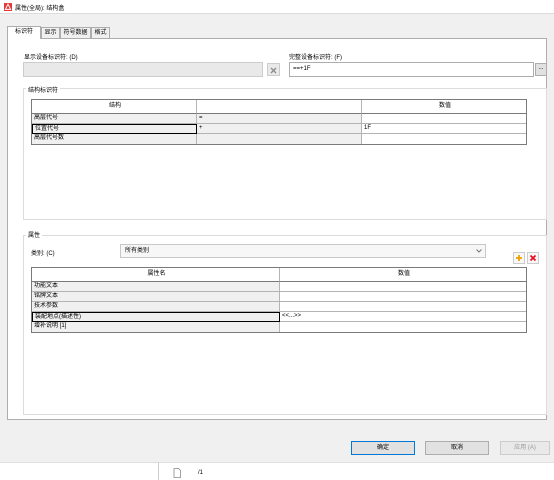 This screenshot has width=554, height=480. I want to click on delete-property-button, so click(533, 258).